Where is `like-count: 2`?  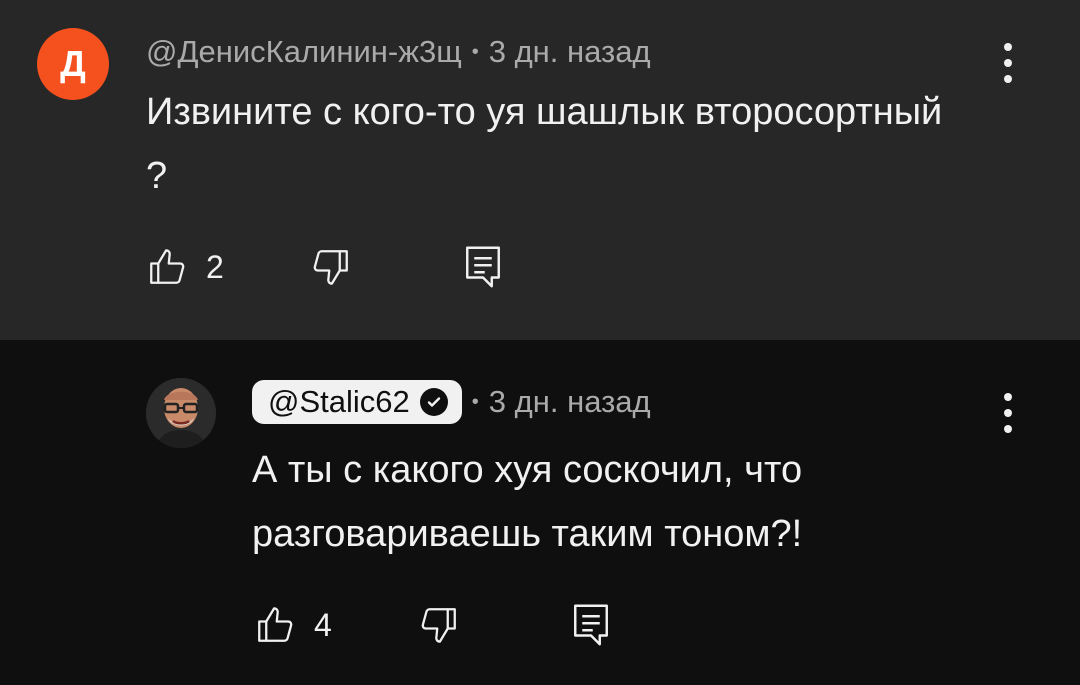
like-count: 2 is located at coordinates (215, 266).